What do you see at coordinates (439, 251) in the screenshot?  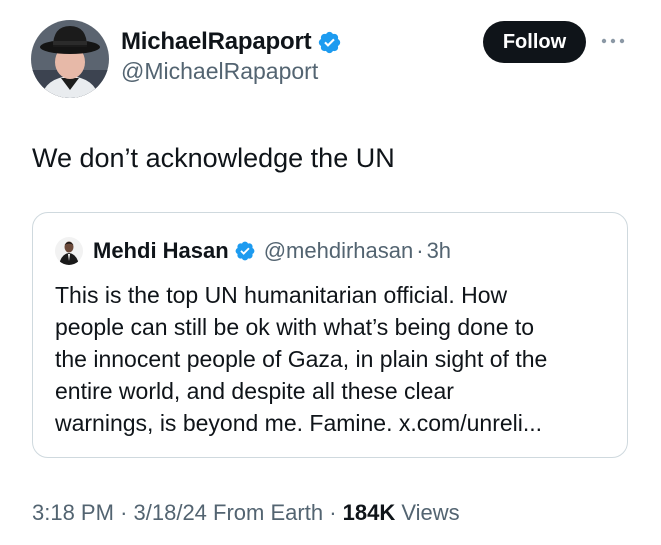 I see `quoted-timestamp: 3h` at bounding box center [439, 251].